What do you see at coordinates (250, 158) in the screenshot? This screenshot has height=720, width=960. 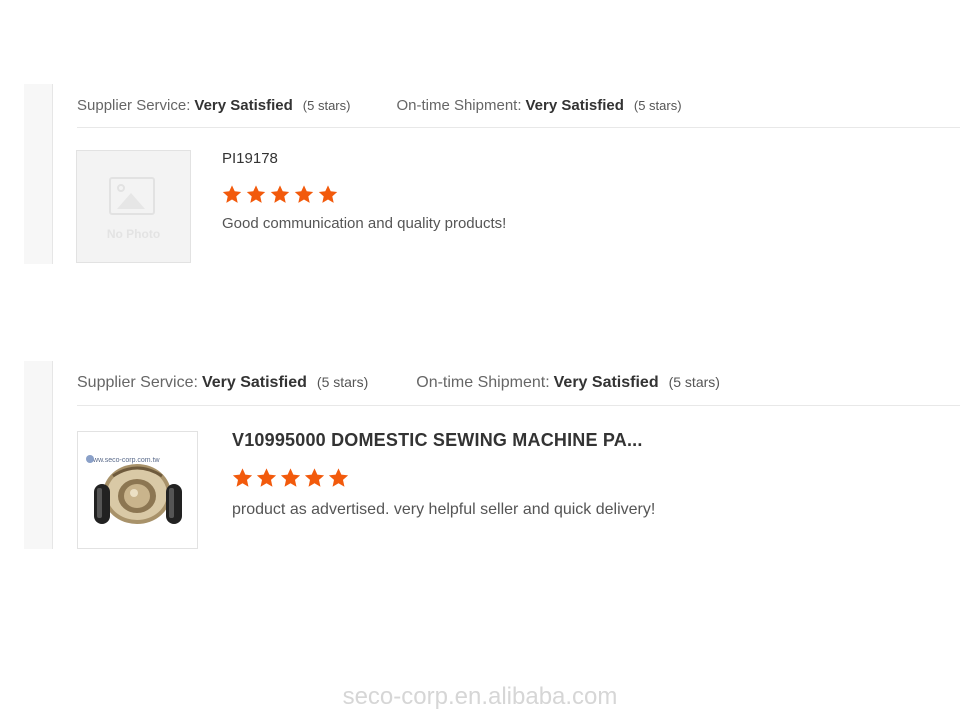 I see `product-title: PI19178` at bounding box center [250, 158].